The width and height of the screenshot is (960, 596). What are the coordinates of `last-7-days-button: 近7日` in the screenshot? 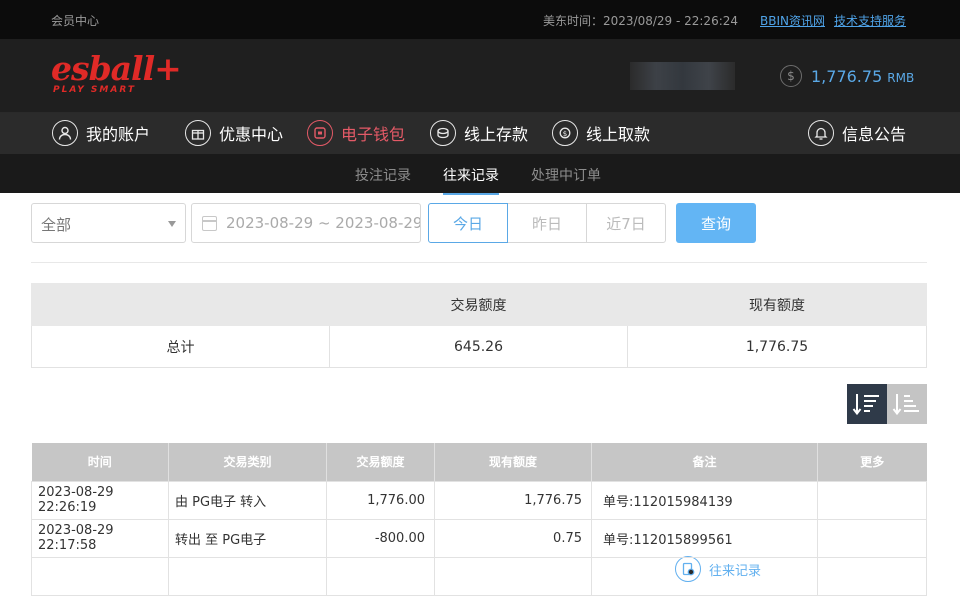 It's located at (626, 223).